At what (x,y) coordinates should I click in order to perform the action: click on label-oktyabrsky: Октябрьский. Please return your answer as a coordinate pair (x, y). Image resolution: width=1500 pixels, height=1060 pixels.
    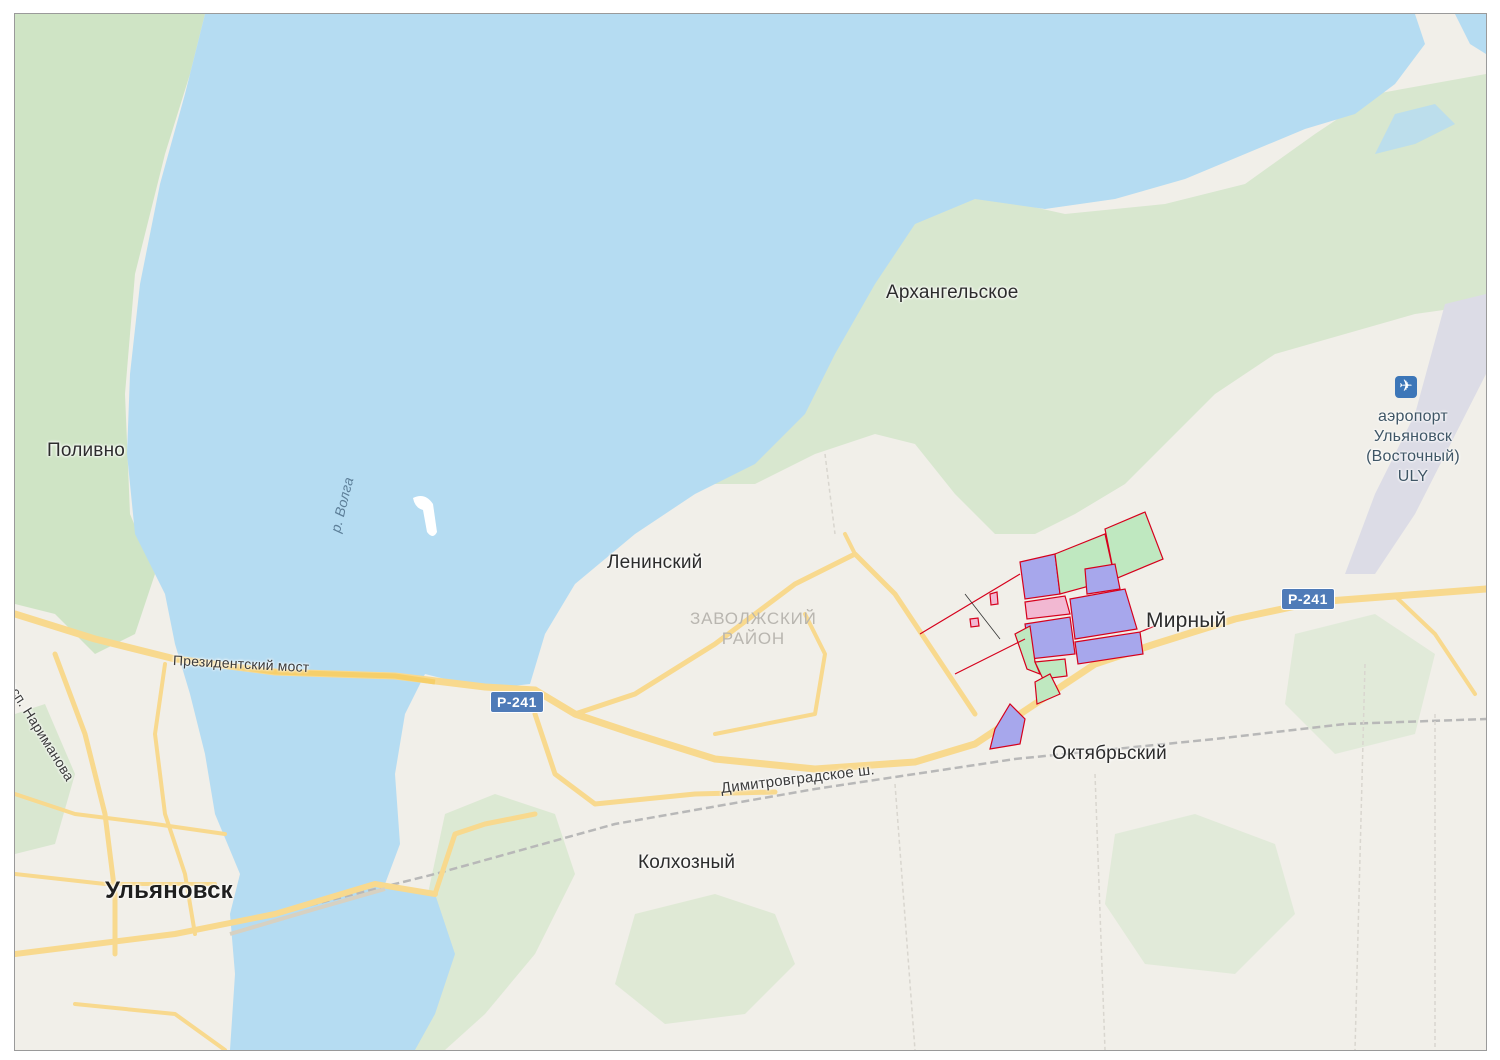
    Looking at the image, I should click on (1109, 753).